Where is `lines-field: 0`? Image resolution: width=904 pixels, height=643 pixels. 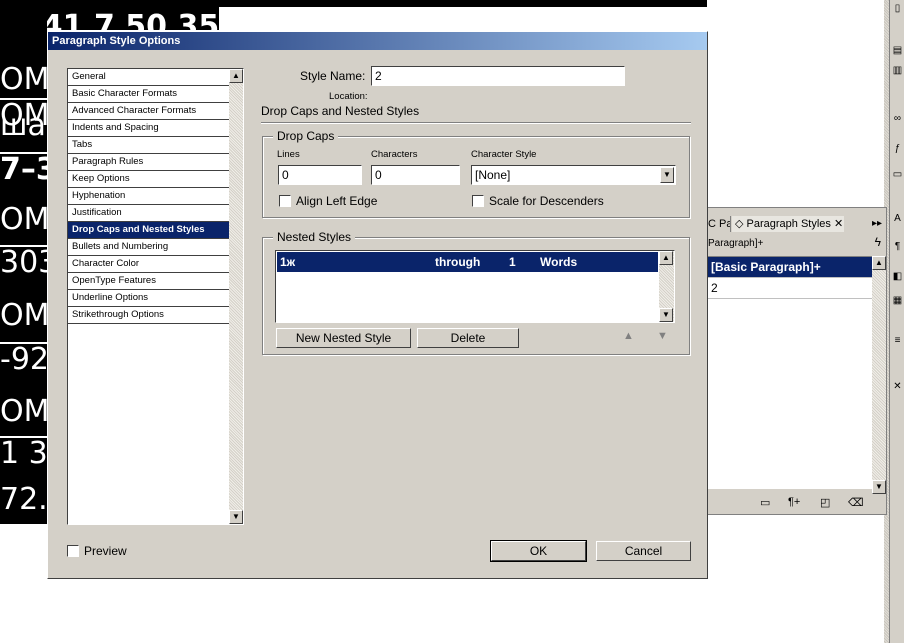
lines-field: 0 is located at coordinates (320, 175).